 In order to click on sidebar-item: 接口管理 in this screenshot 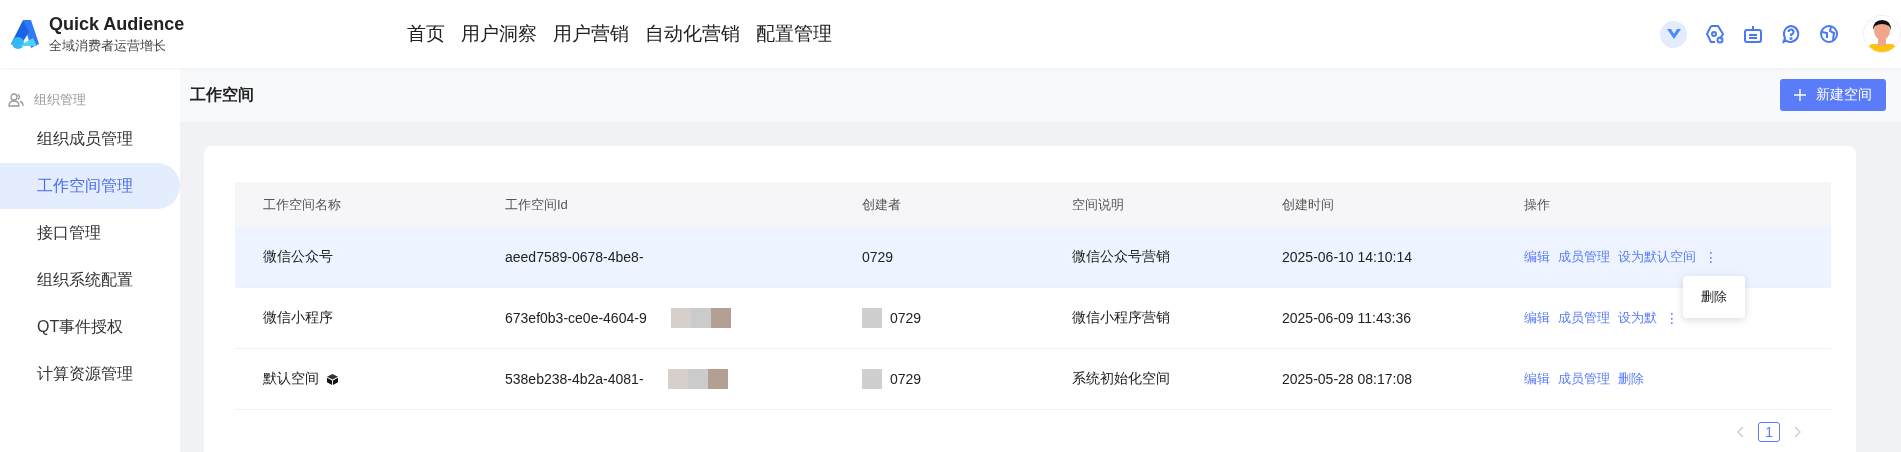, I will do `click(90, 233)`.